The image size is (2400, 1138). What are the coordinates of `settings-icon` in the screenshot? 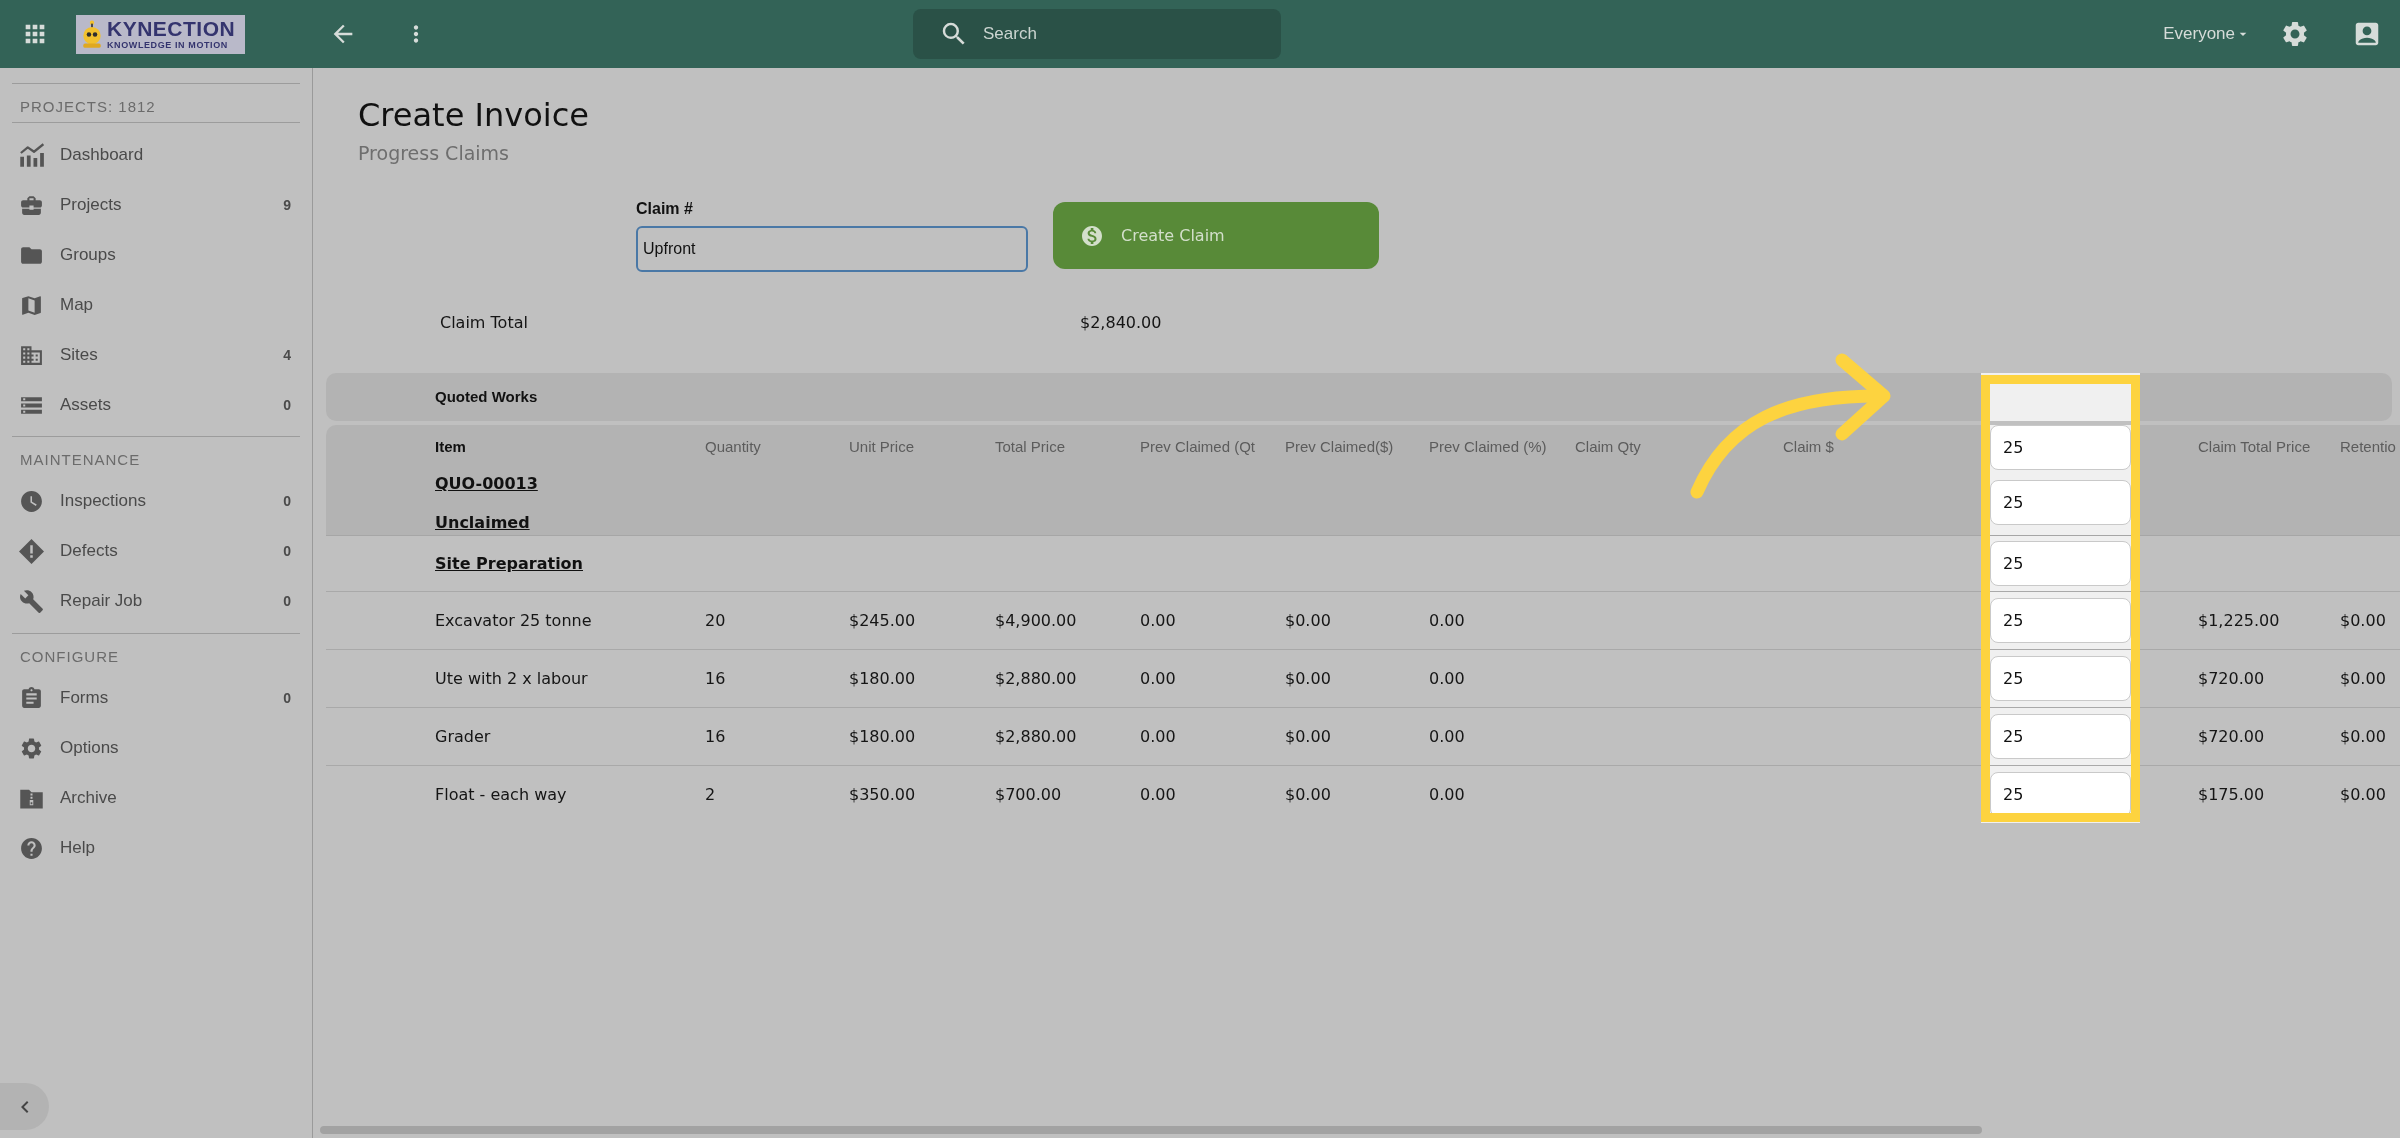 It's located at (2295, 34).